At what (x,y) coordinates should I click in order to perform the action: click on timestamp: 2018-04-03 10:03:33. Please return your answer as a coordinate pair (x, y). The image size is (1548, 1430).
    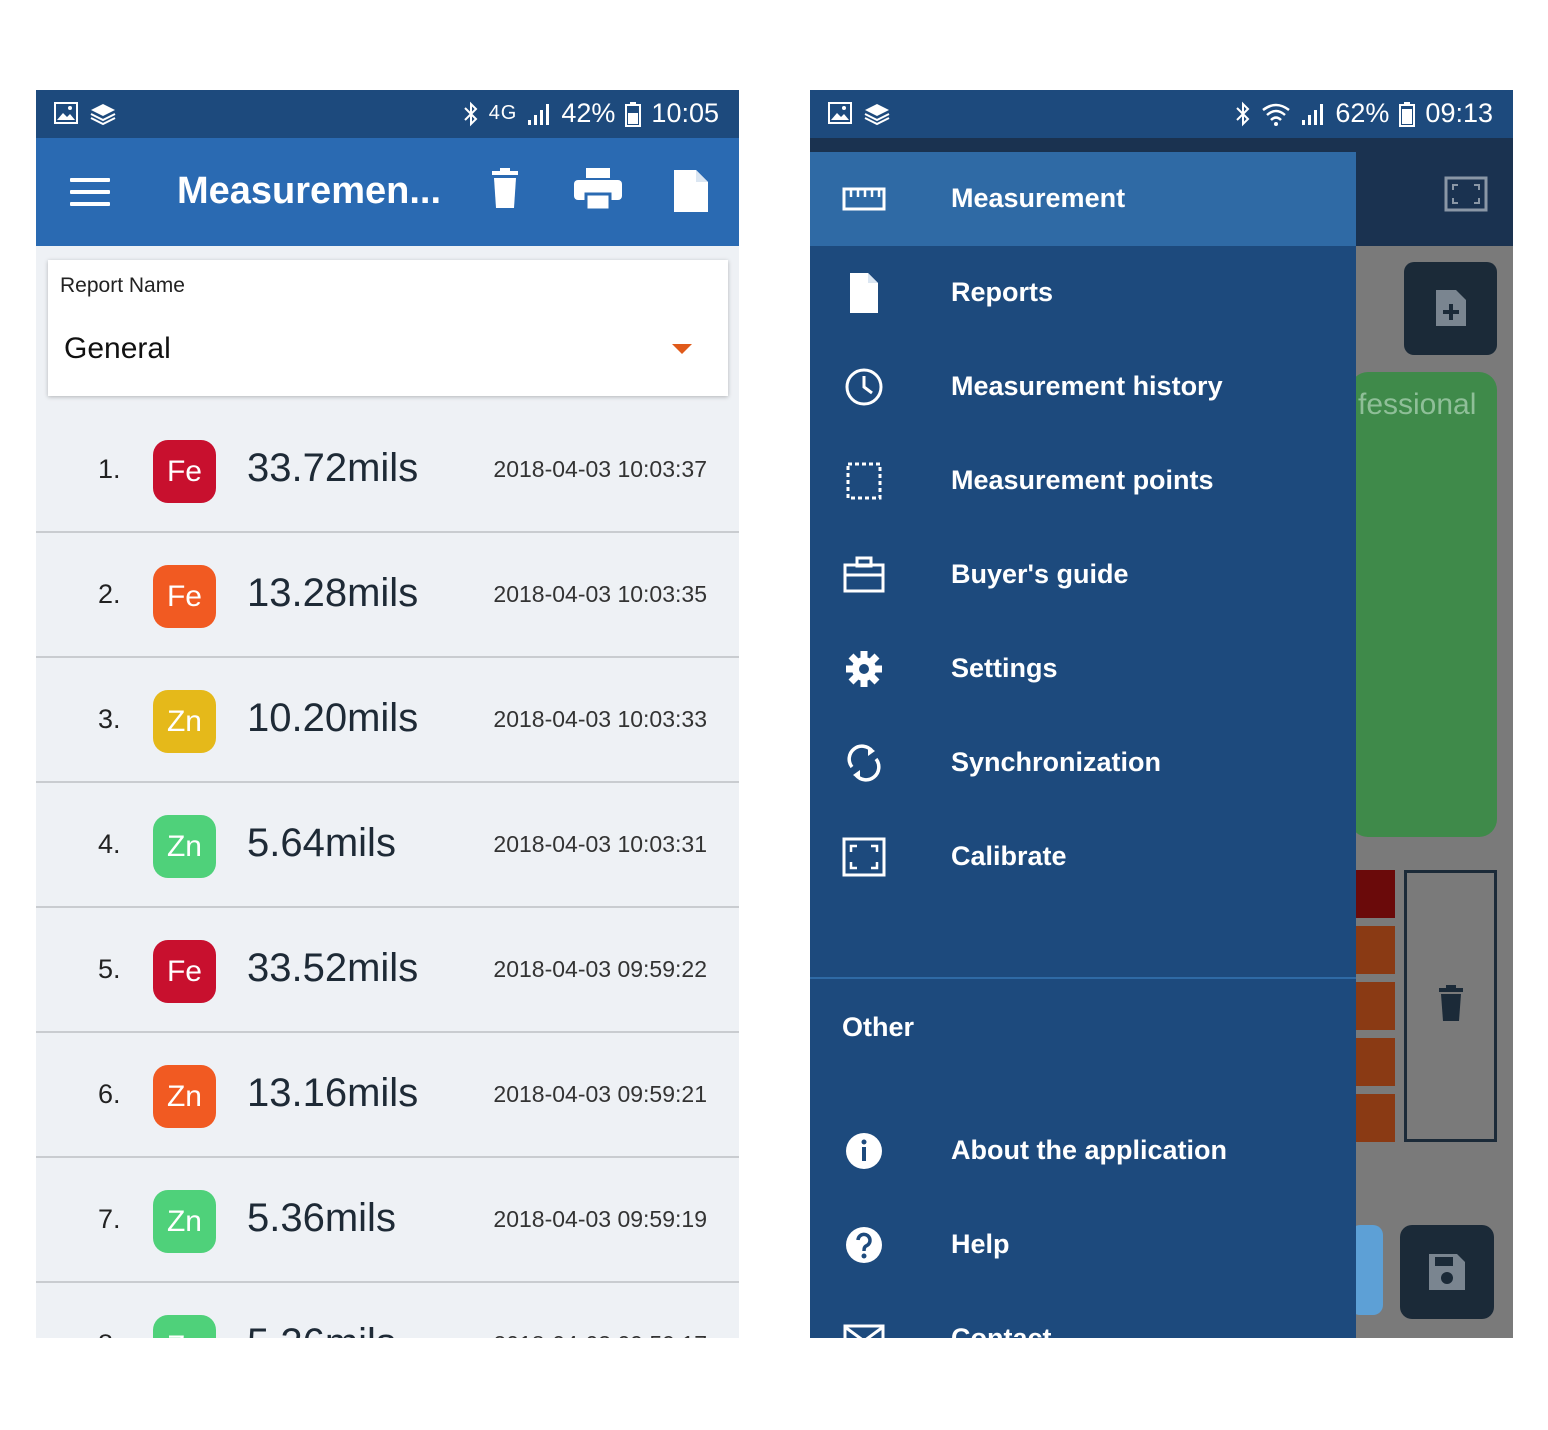
    Looking at the image, I should click on (600, 719).